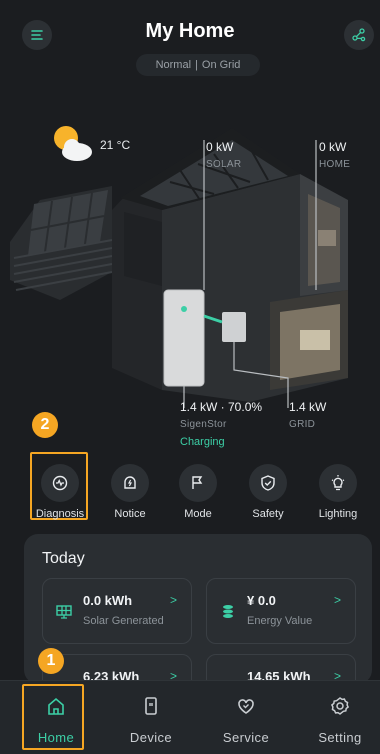 The height and width of the screenshot is (754, 380). What do you see at coordinates (190, 31) in the screenshot?
I see `page-title: My Home` at bounding box center [190, 31].